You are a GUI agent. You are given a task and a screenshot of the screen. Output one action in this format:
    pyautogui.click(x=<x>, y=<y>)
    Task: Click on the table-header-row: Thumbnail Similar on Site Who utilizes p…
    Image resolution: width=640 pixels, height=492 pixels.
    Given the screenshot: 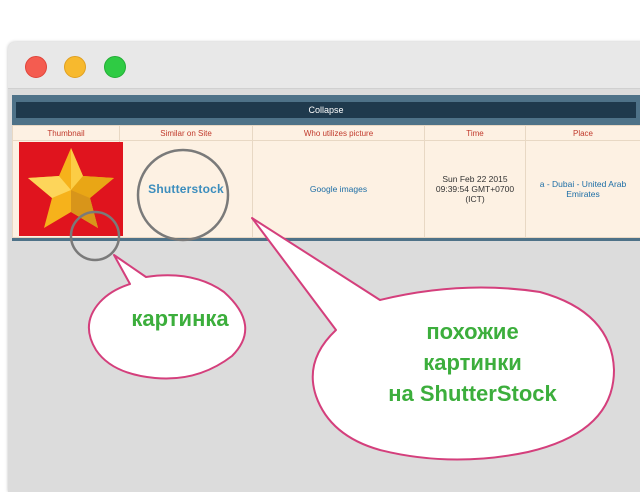 What is the action you would take?
    pyautogui.click(x=326, y=133)
    